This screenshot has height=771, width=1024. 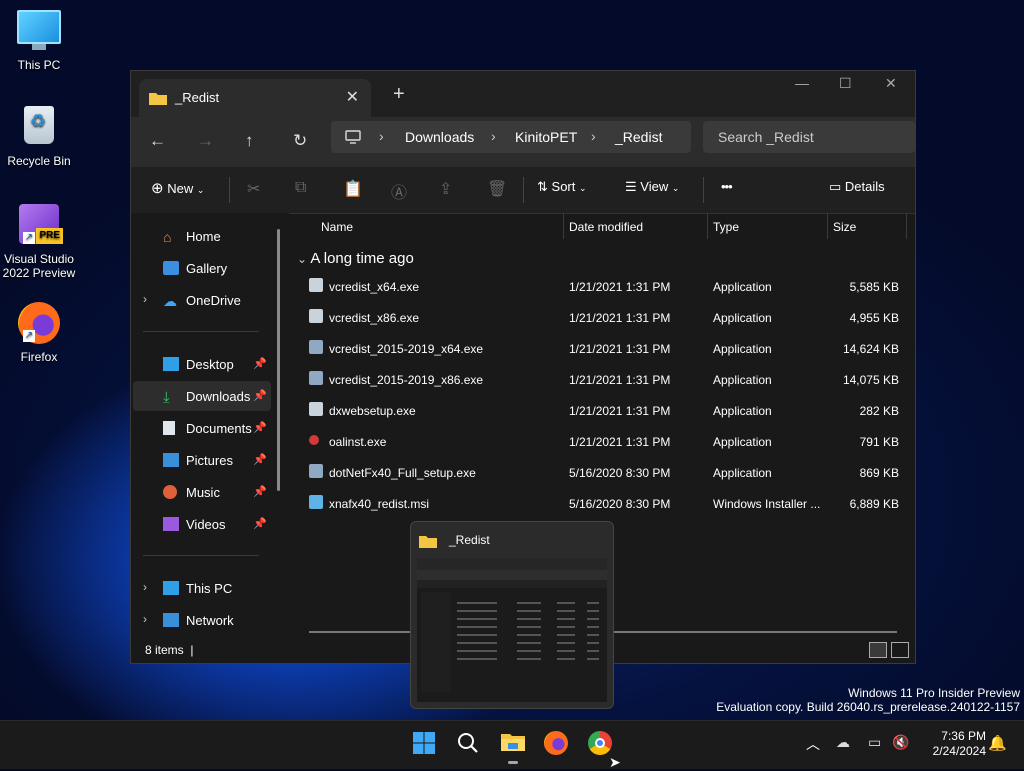 What do you see at coordinates (353, 137) in the screenshot?
I see `computer-icon` at bounding box center [353, 137].